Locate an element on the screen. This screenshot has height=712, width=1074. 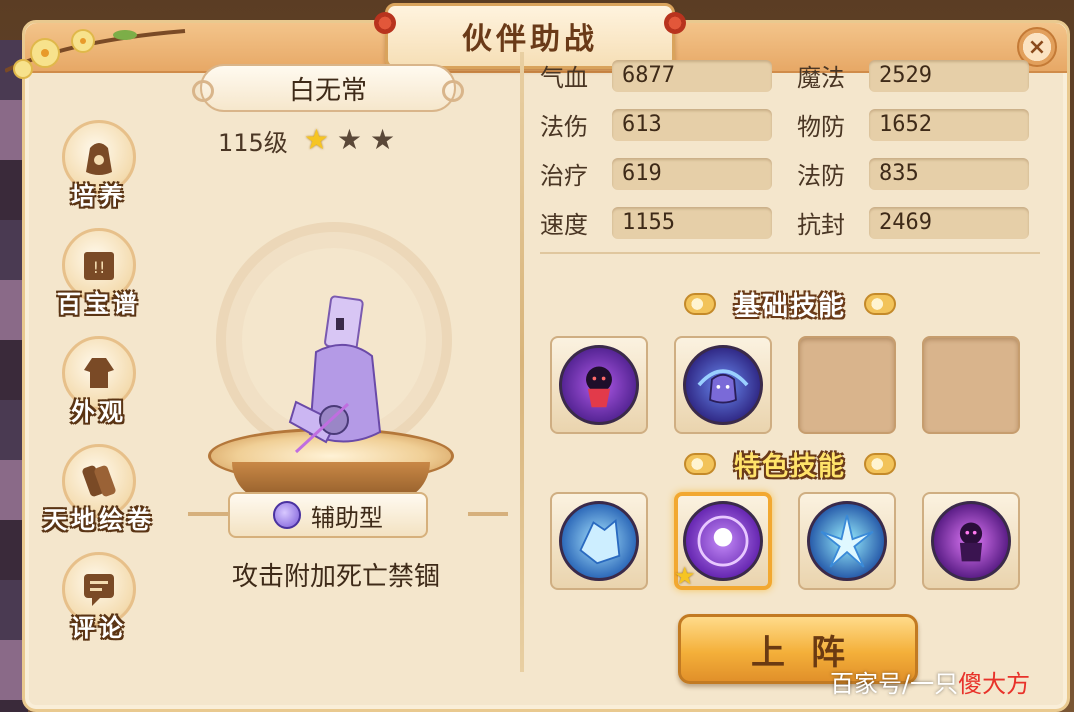
violet-spirit-skill-icon is located at coordinates (971, 541).